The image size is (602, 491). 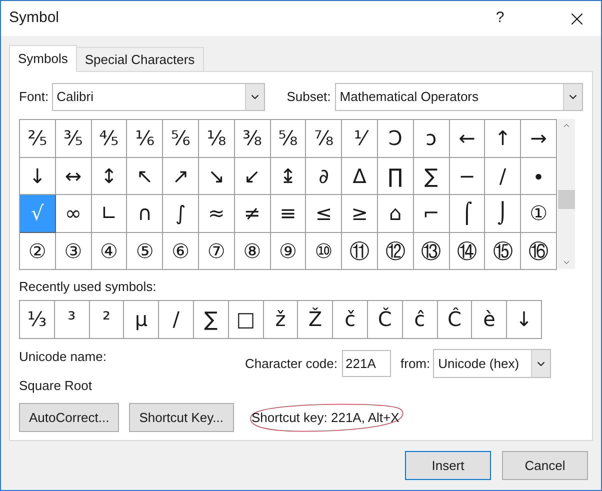 What do you see at coordinates (252, 139) in the screenshot?
I see `symbol-cell: ⅜` at bounding box center [252, 139].